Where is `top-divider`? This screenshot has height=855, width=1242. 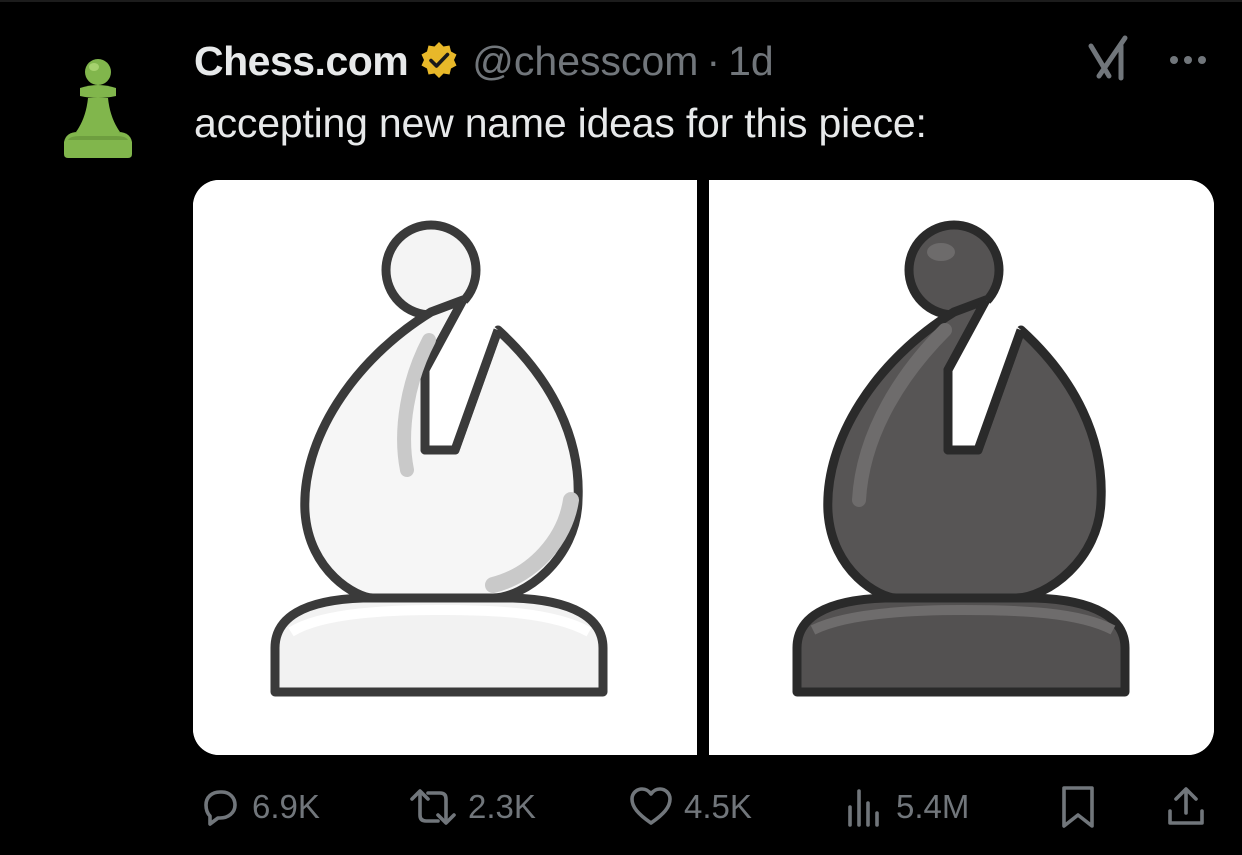 top-divider is located at coordinates (621, 1).